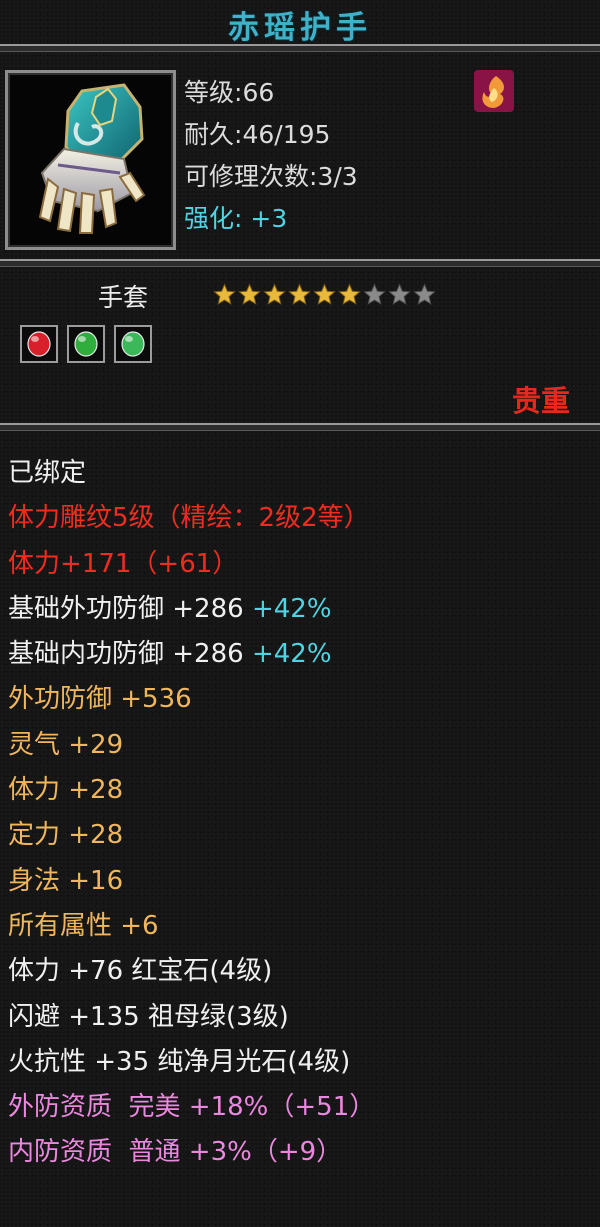 The height and width of the screenshot is (1227, 600). What do you see at coordinates (300, 263) in the screenshot?
I see `stats-divider` at bounding box center [300, 263].